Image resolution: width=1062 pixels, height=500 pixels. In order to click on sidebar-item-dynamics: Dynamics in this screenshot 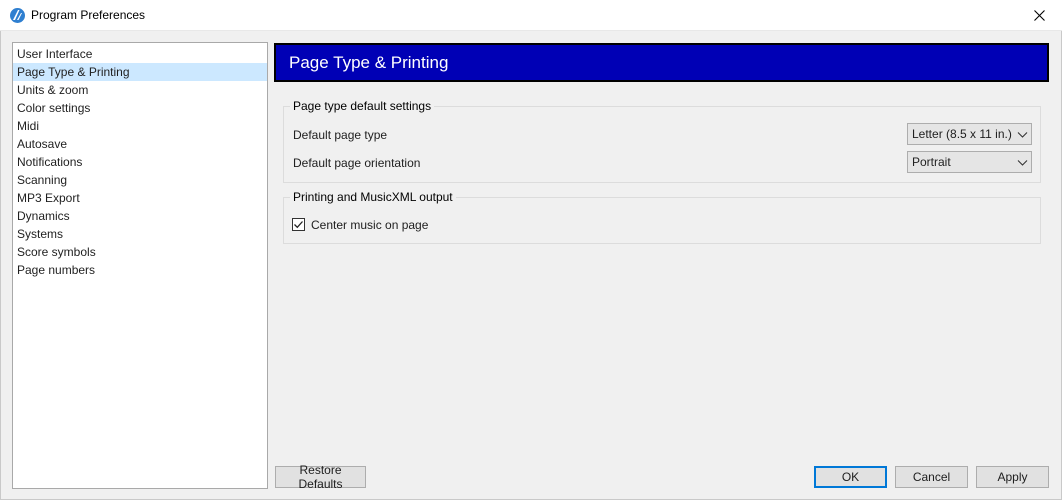, I will do `click(140, 216)`.